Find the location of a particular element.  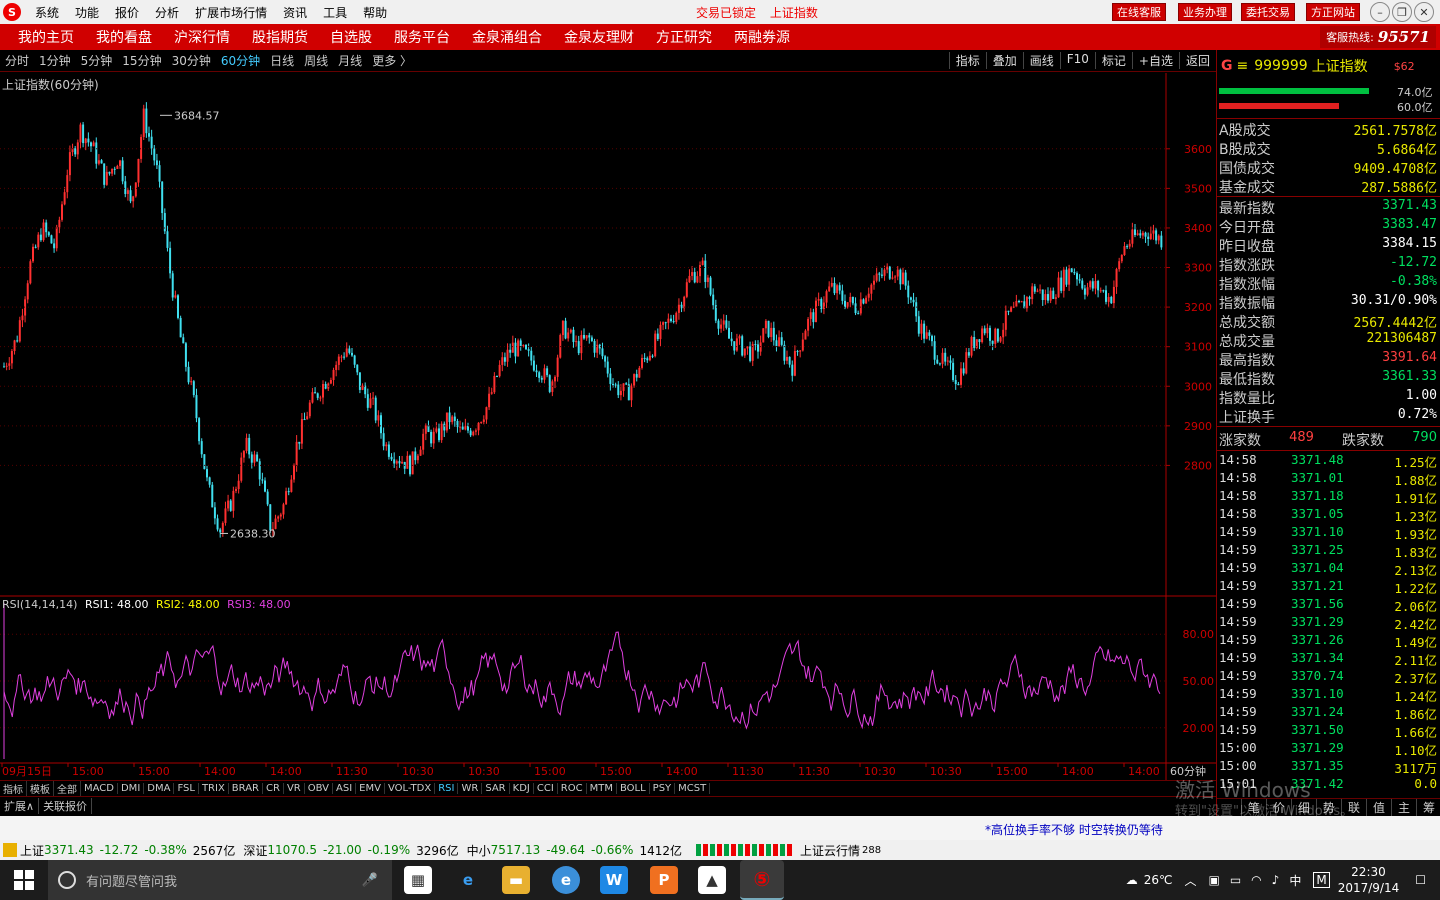

nav-watch: 我的看盘 is located at coordinates (124, 37).